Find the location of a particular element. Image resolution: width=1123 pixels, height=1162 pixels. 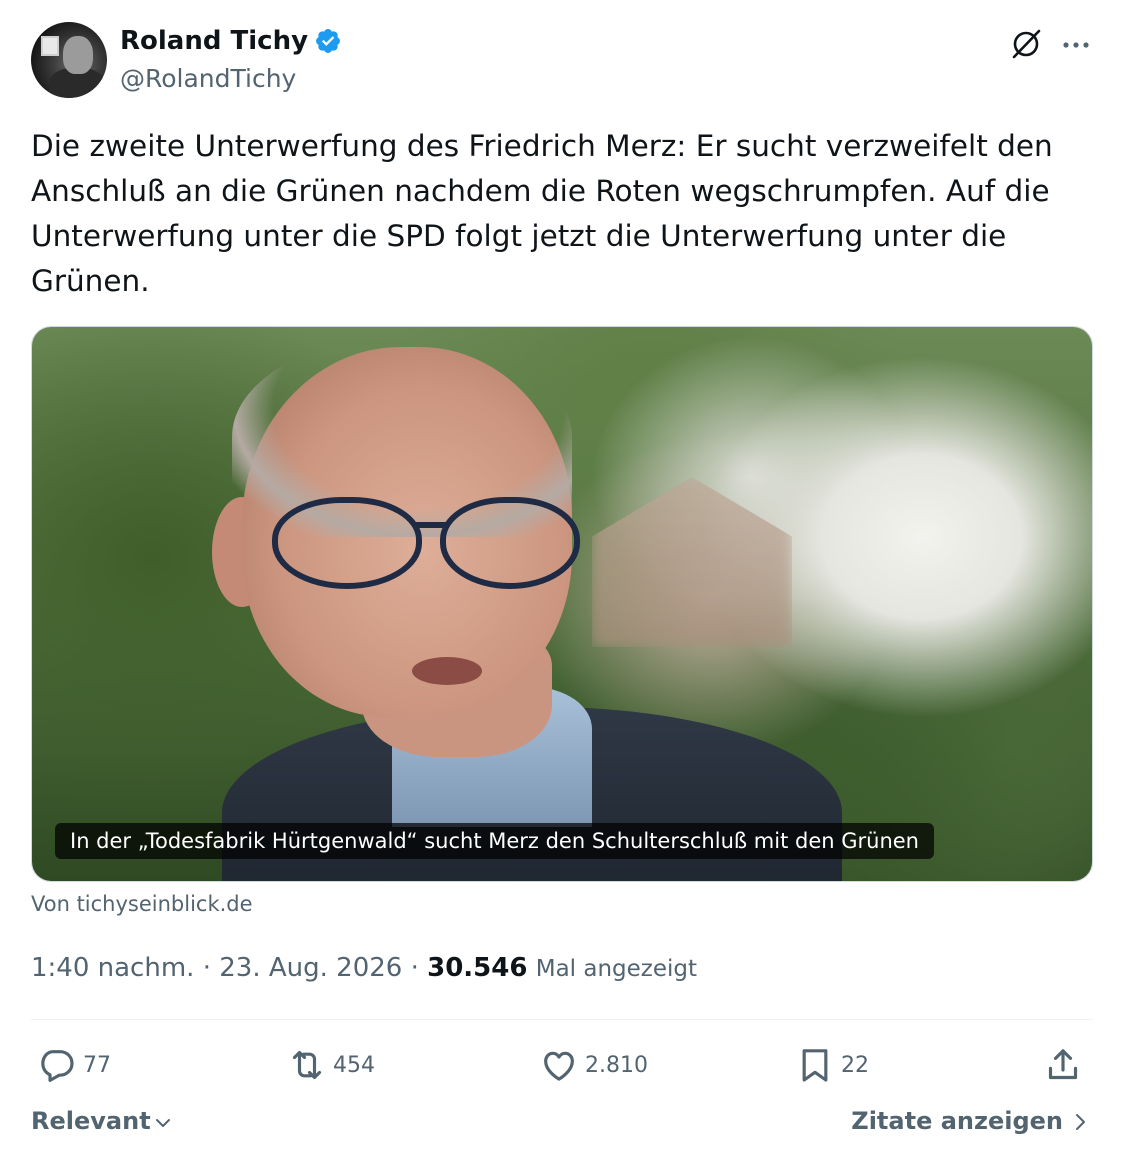

tweet-time: 1:40 nachm. is located at coordinates (112, 968).